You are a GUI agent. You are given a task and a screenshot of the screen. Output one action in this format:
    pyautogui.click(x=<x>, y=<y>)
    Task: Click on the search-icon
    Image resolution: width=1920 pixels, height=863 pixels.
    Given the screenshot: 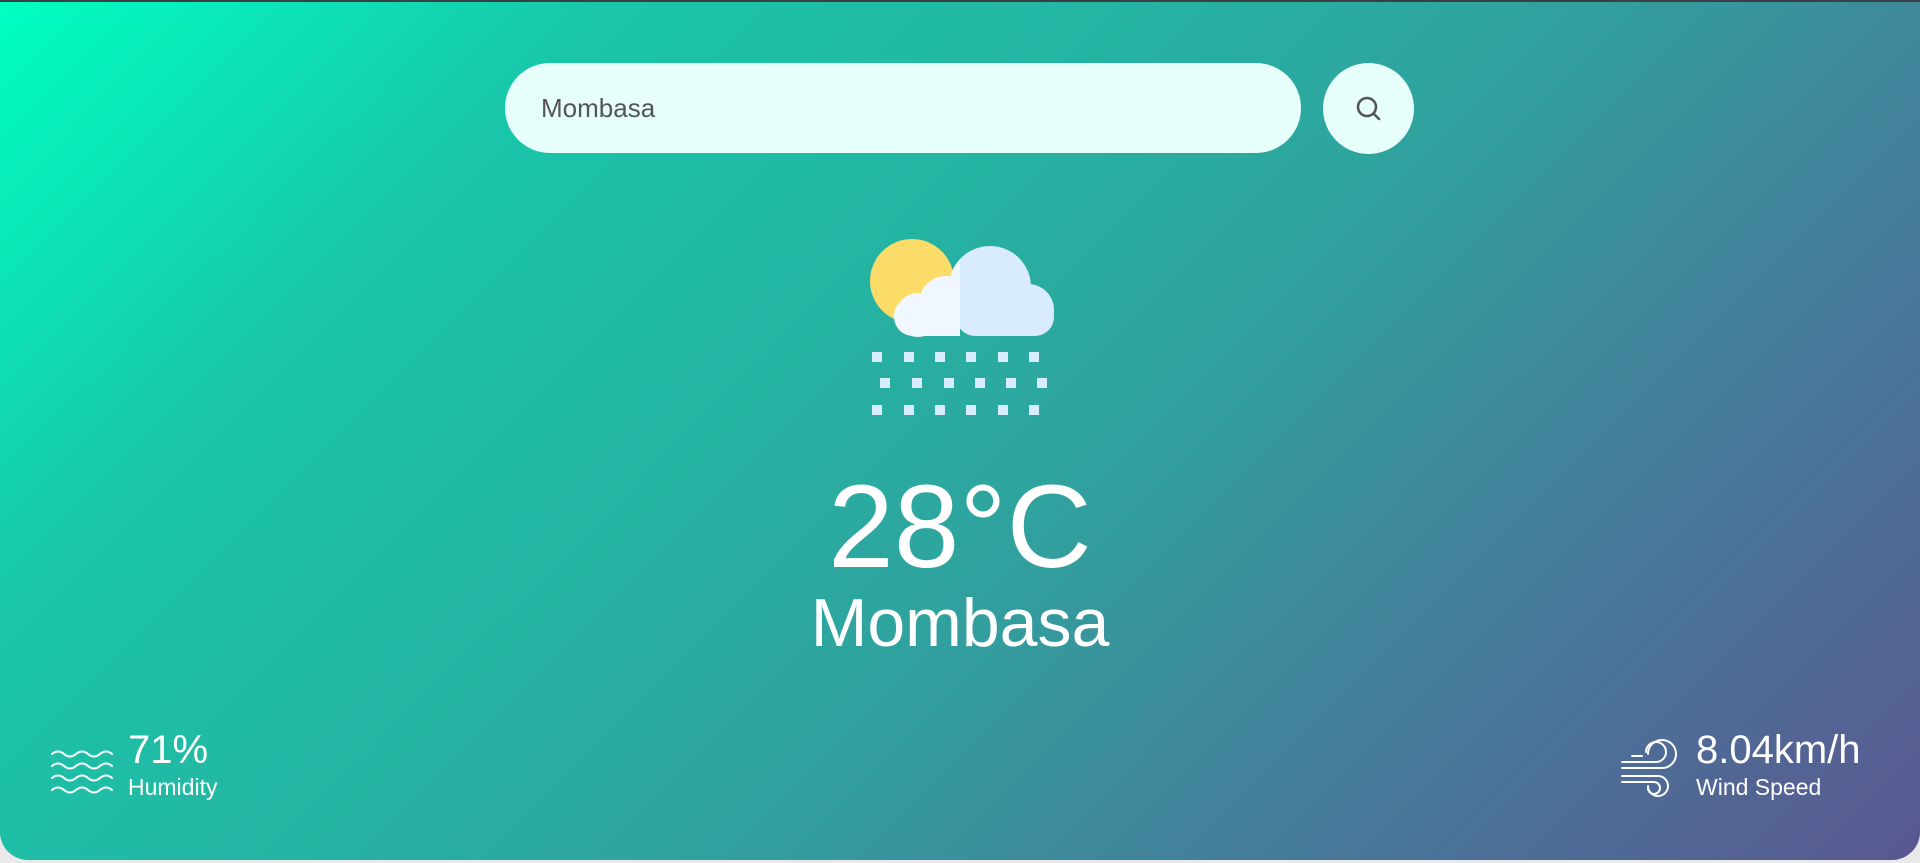 What is the action you would take?
    pyautogui.click(x=1368, y=108)
    